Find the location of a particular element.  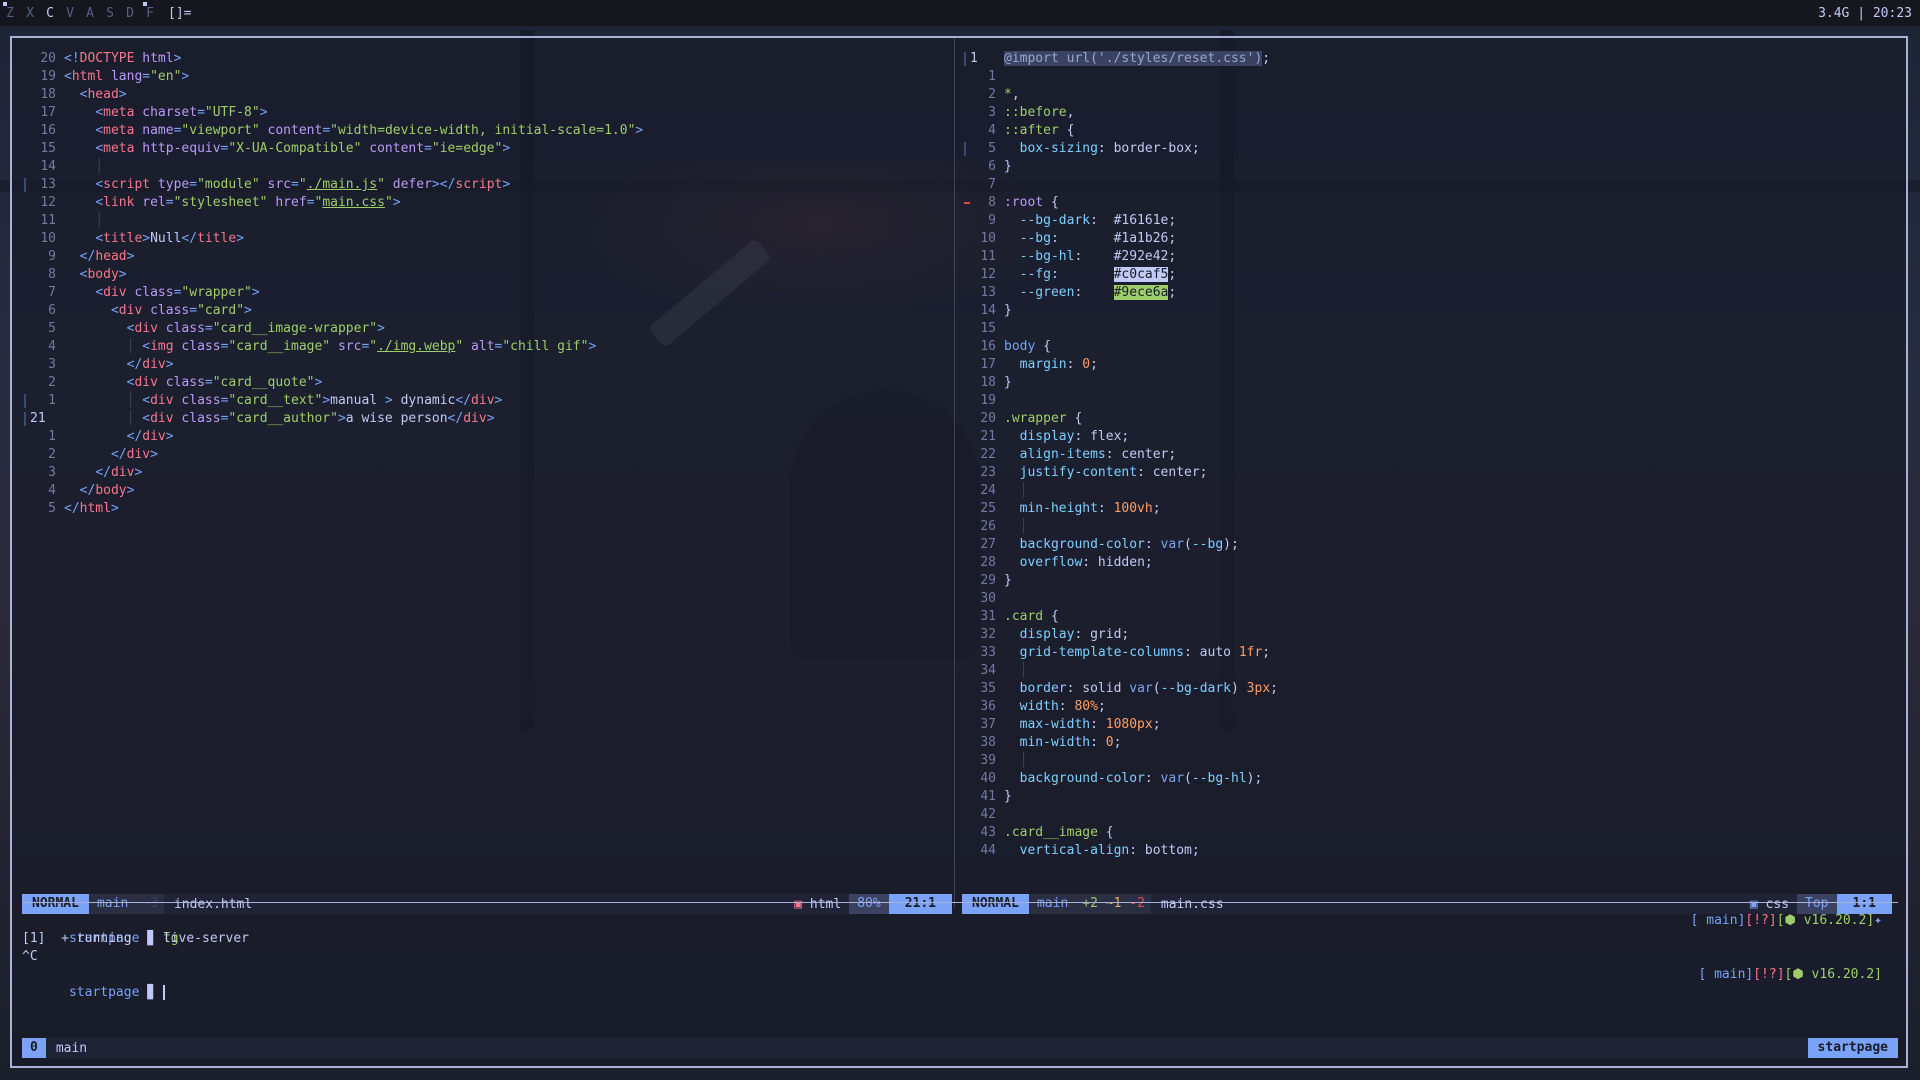

code-line: 5 </html> is located at coordinates (491, 509).